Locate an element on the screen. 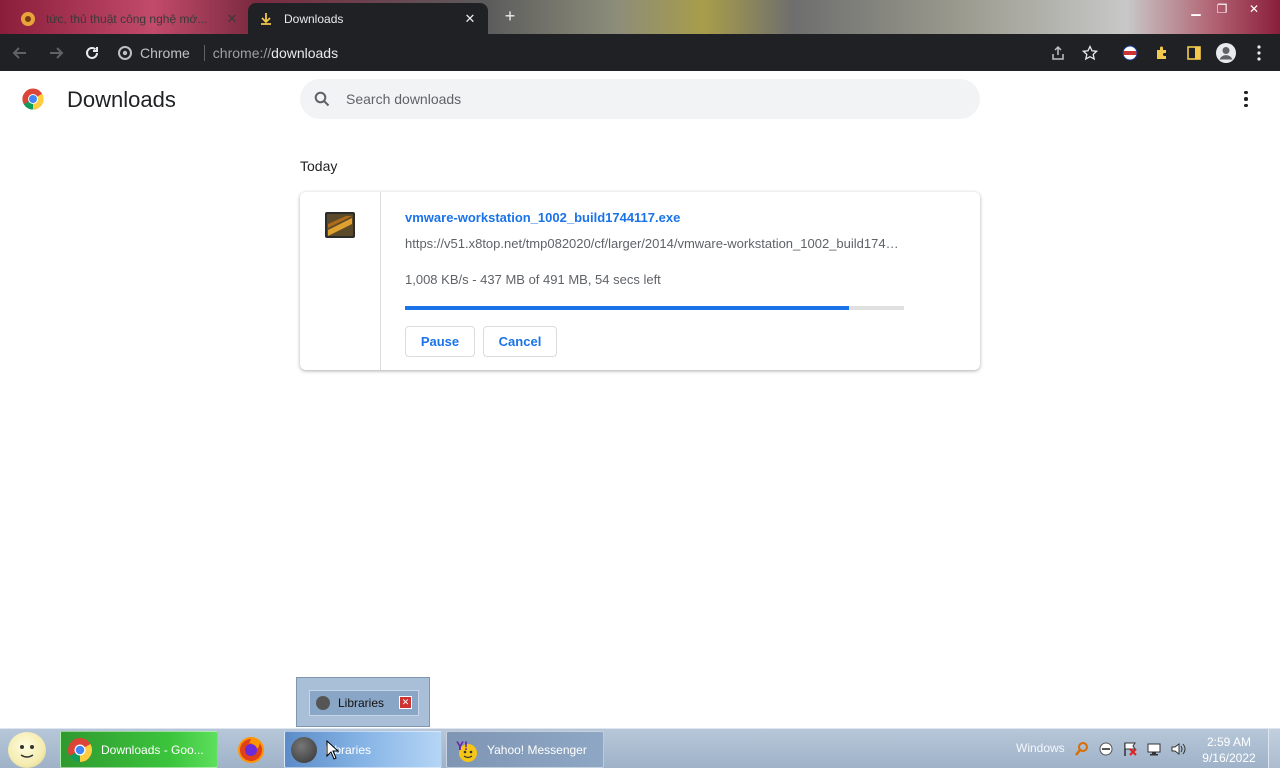 The height and width of the screenshot is (768, 1280). browser-menu-button is located at coordinates (1259, 52).